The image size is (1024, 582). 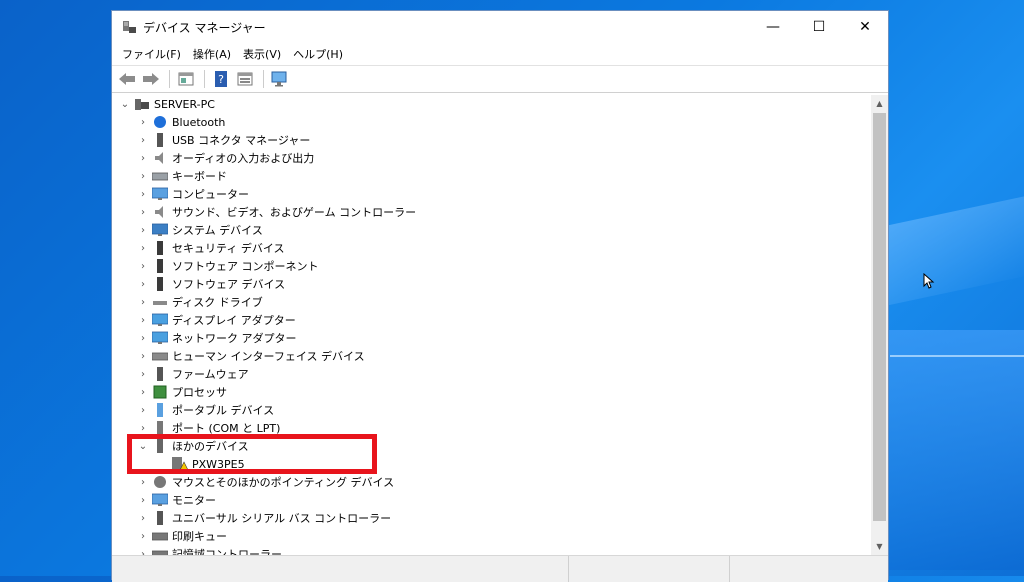 I want to click on title-bar: デバイス マネージャー — ☐ ✕, so click(x=500, y=27).